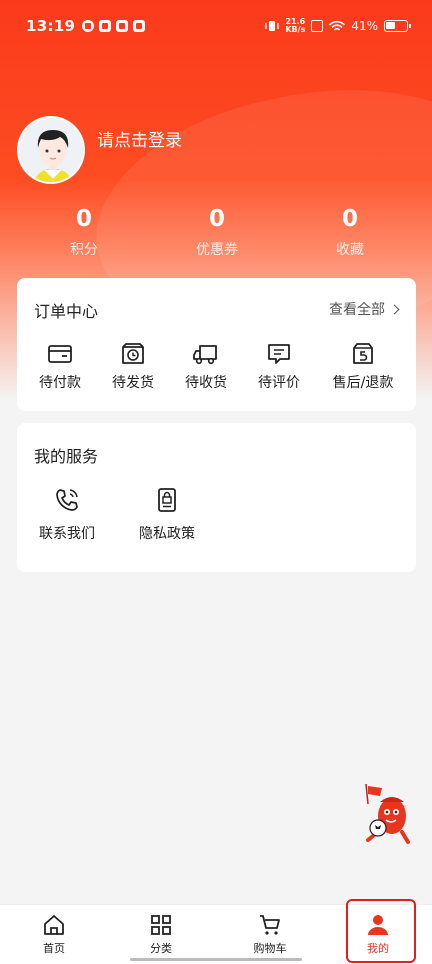  I want to click on package-clock-icon, so click(133, 353).